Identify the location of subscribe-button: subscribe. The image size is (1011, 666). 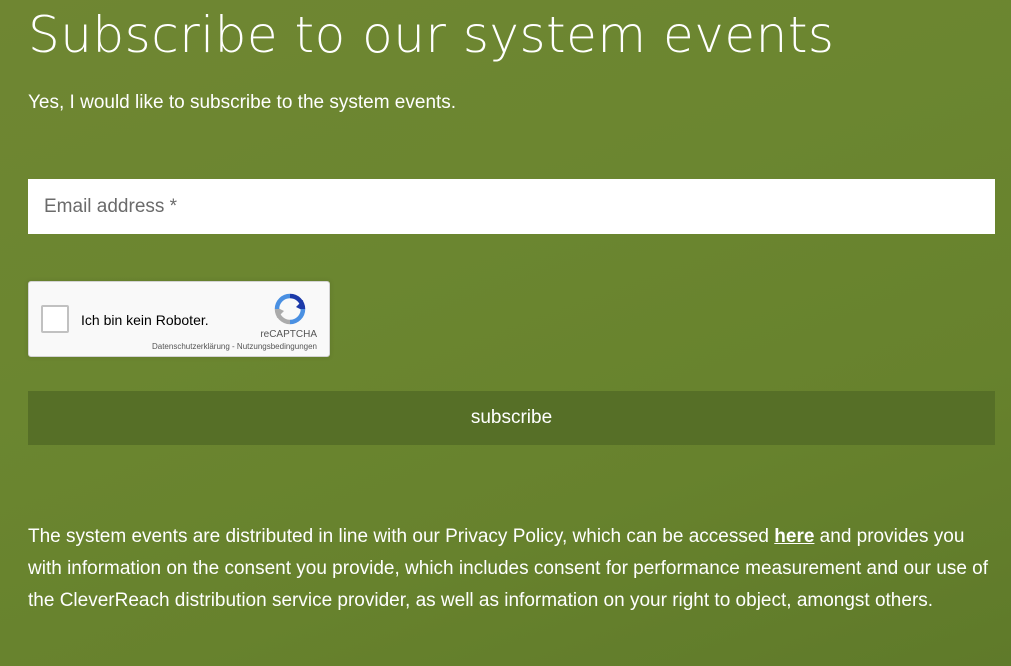
(511, 418).